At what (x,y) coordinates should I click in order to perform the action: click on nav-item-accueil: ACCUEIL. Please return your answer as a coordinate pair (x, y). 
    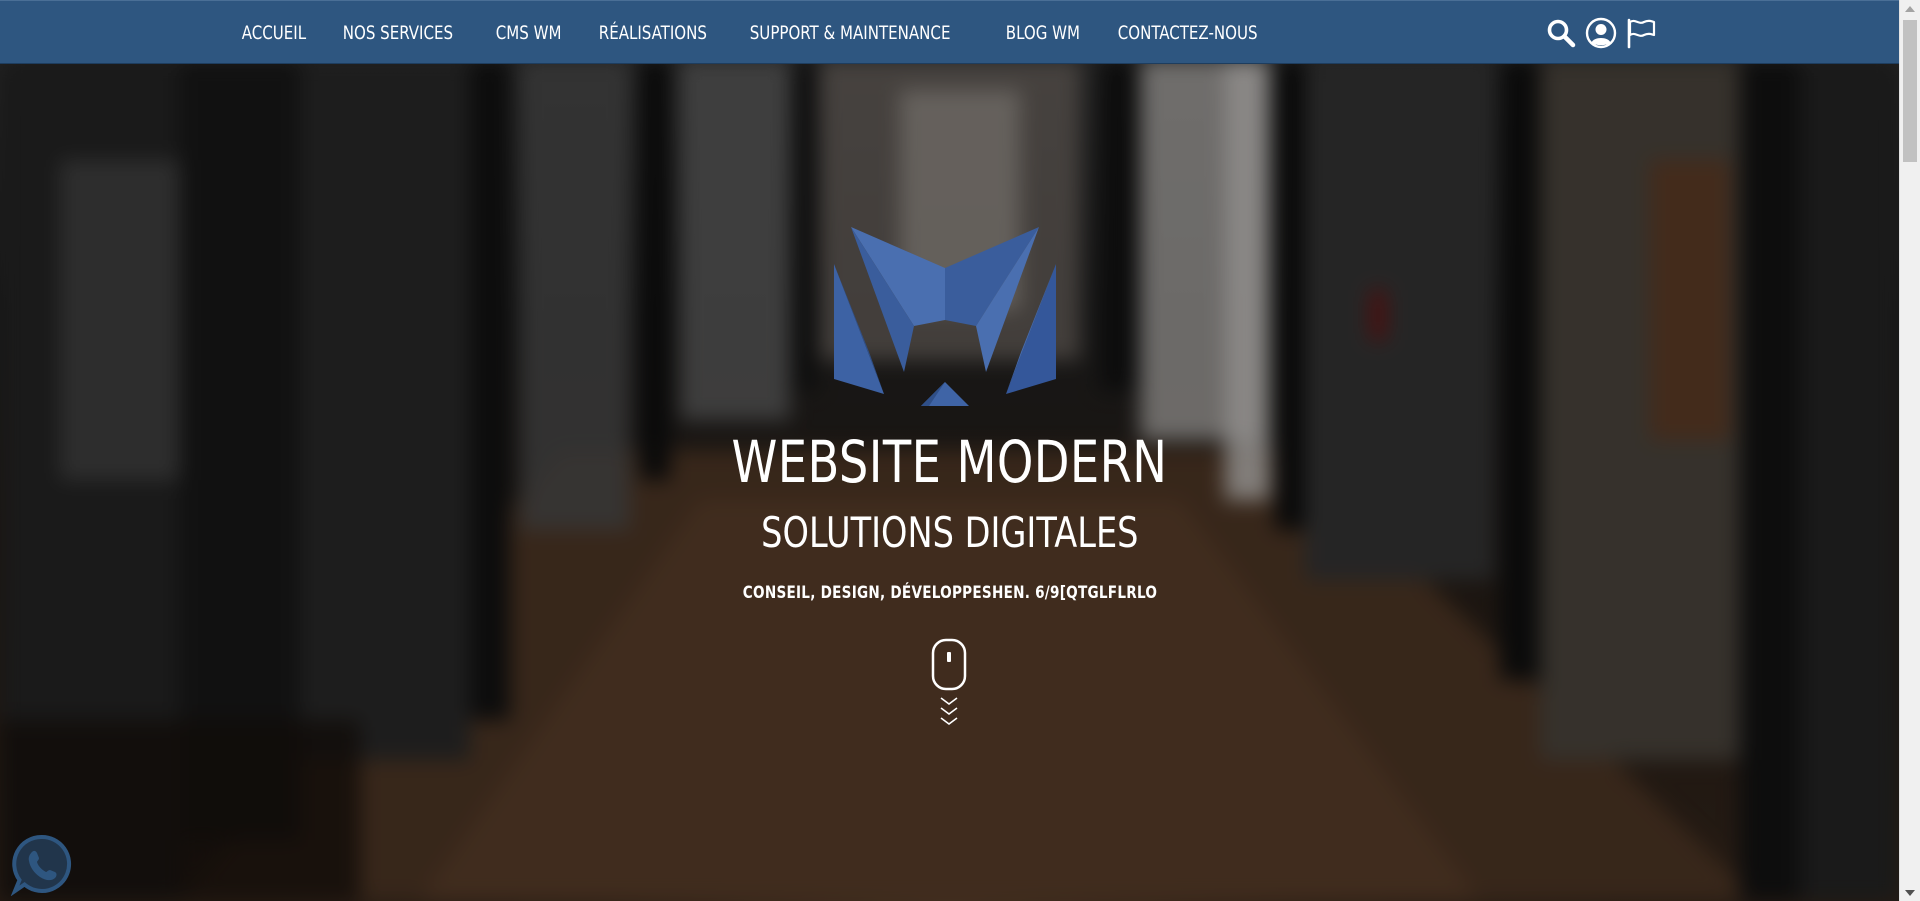
    Looking at the image, I should click on (274, 33).